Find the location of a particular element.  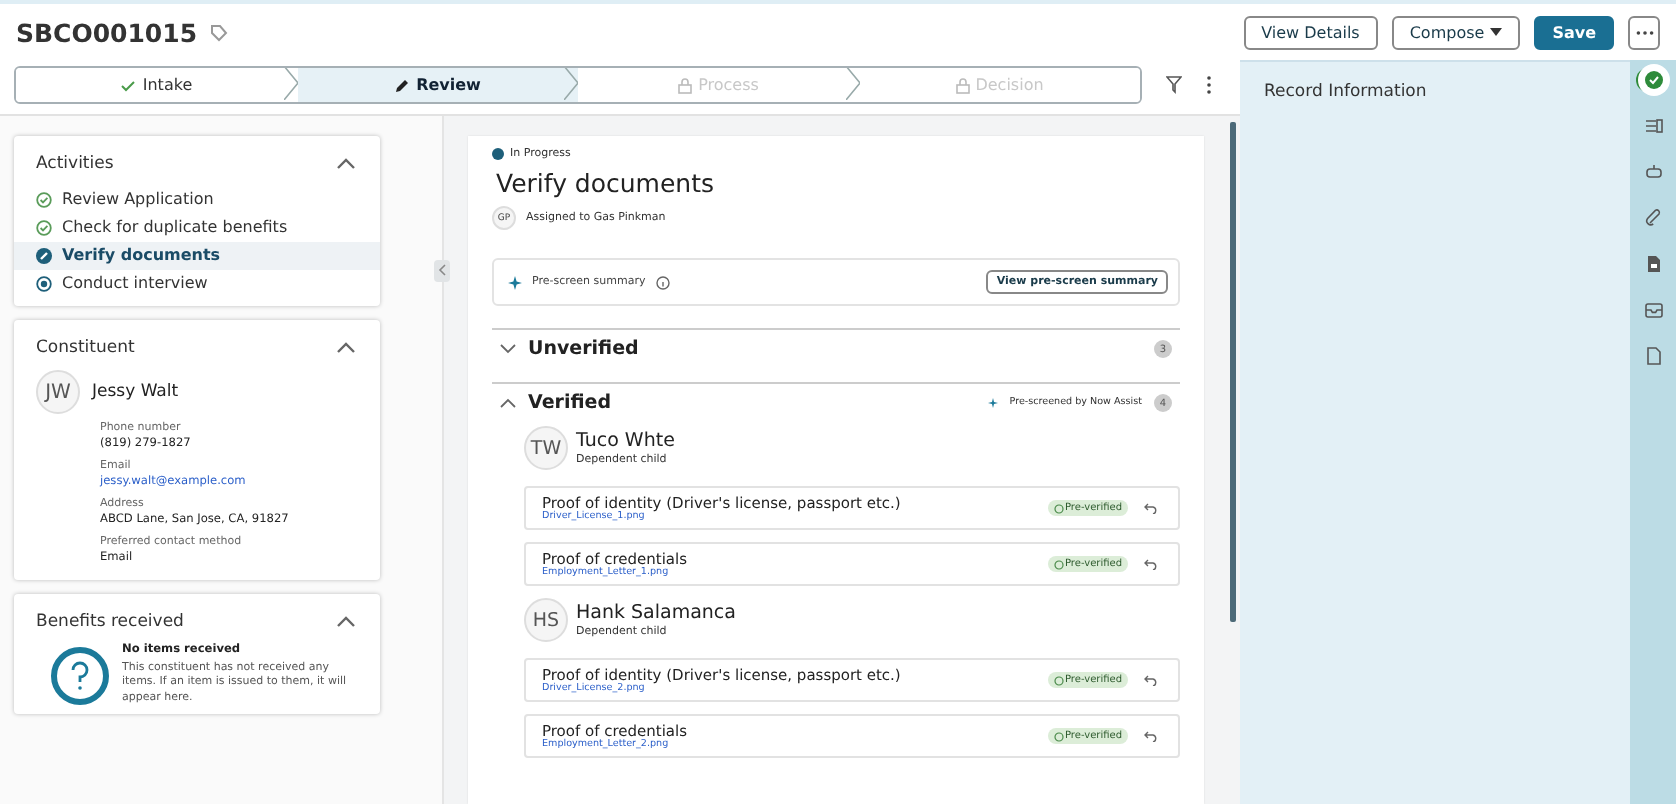

stage-tab: Review is located at coordinates (437, 85).